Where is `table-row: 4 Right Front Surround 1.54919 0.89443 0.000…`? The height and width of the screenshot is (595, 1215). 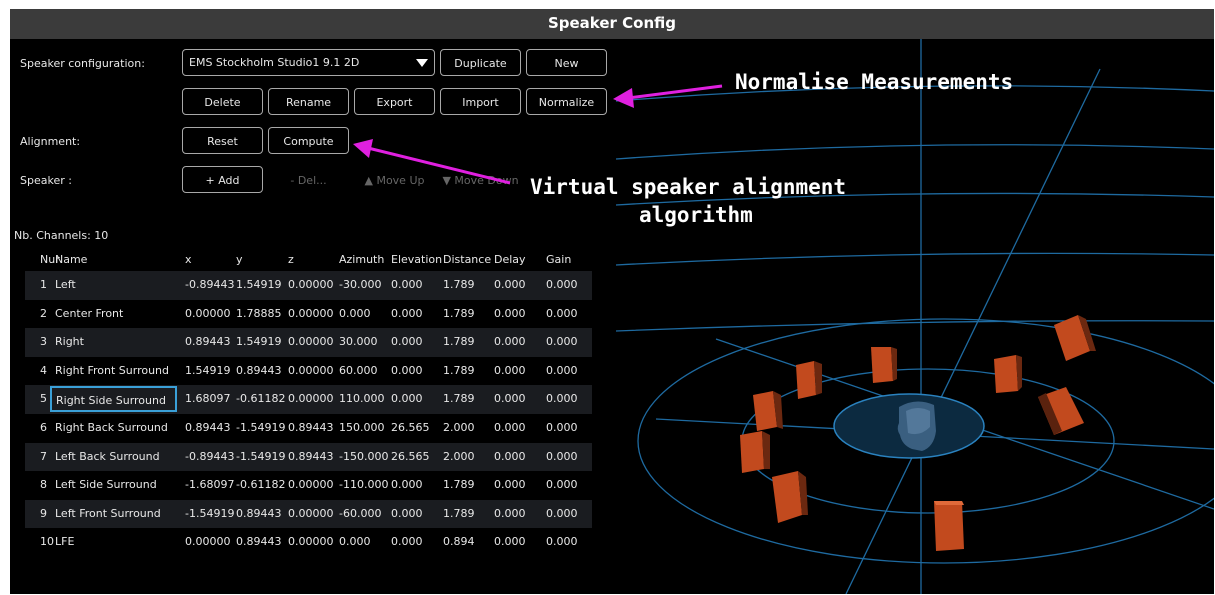 table-row: 4 Right Front Surround 1.54919 0.89443 0.000… is located at coordinates (308, 371).